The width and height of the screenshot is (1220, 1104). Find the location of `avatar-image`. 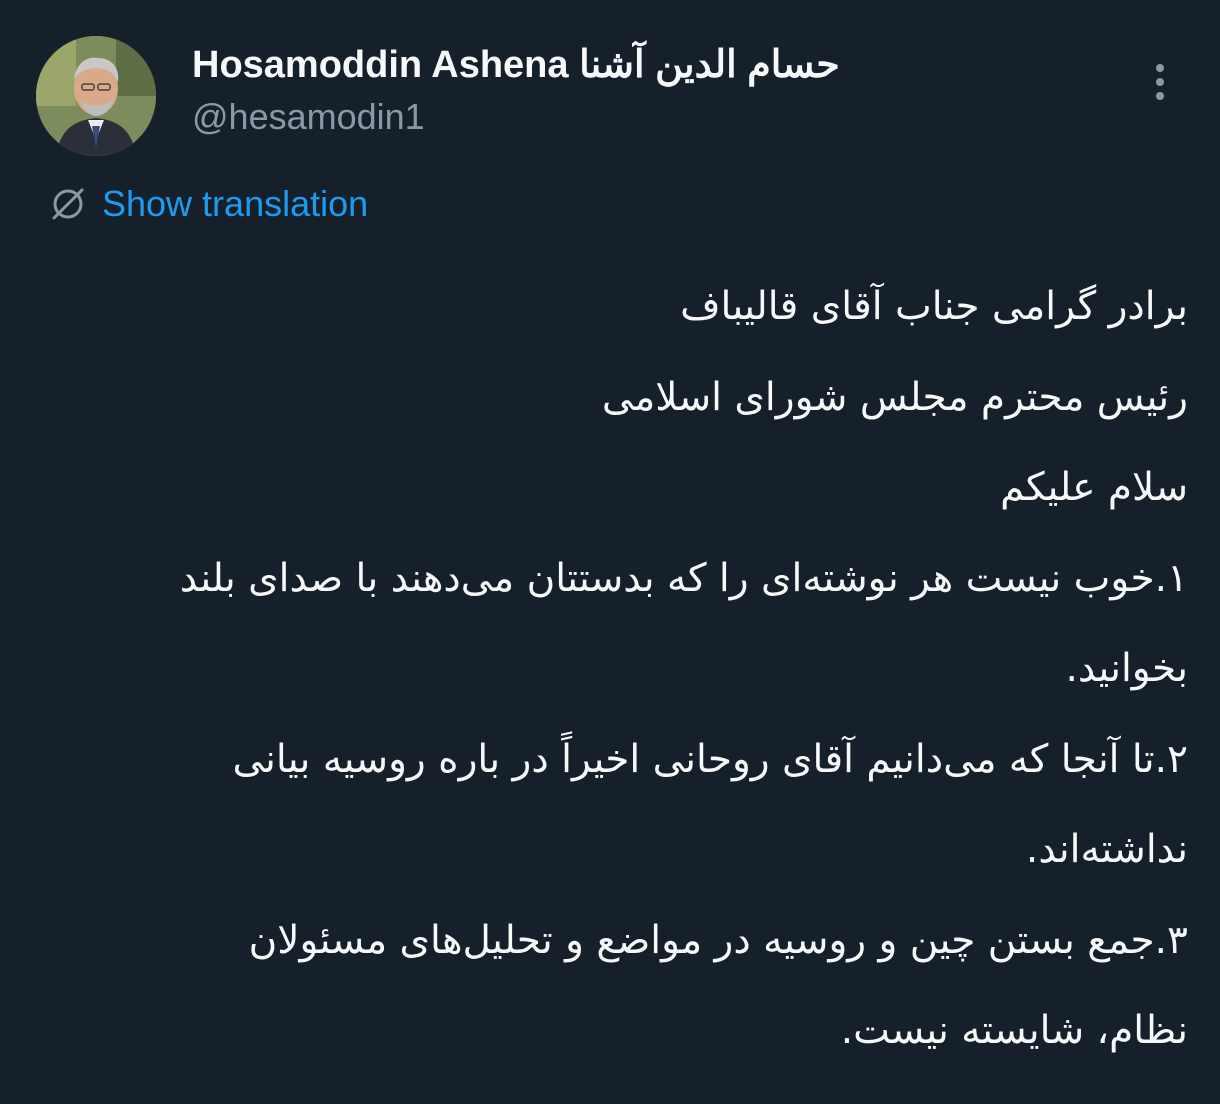

avatar-image is located at coordinates (96, 96).